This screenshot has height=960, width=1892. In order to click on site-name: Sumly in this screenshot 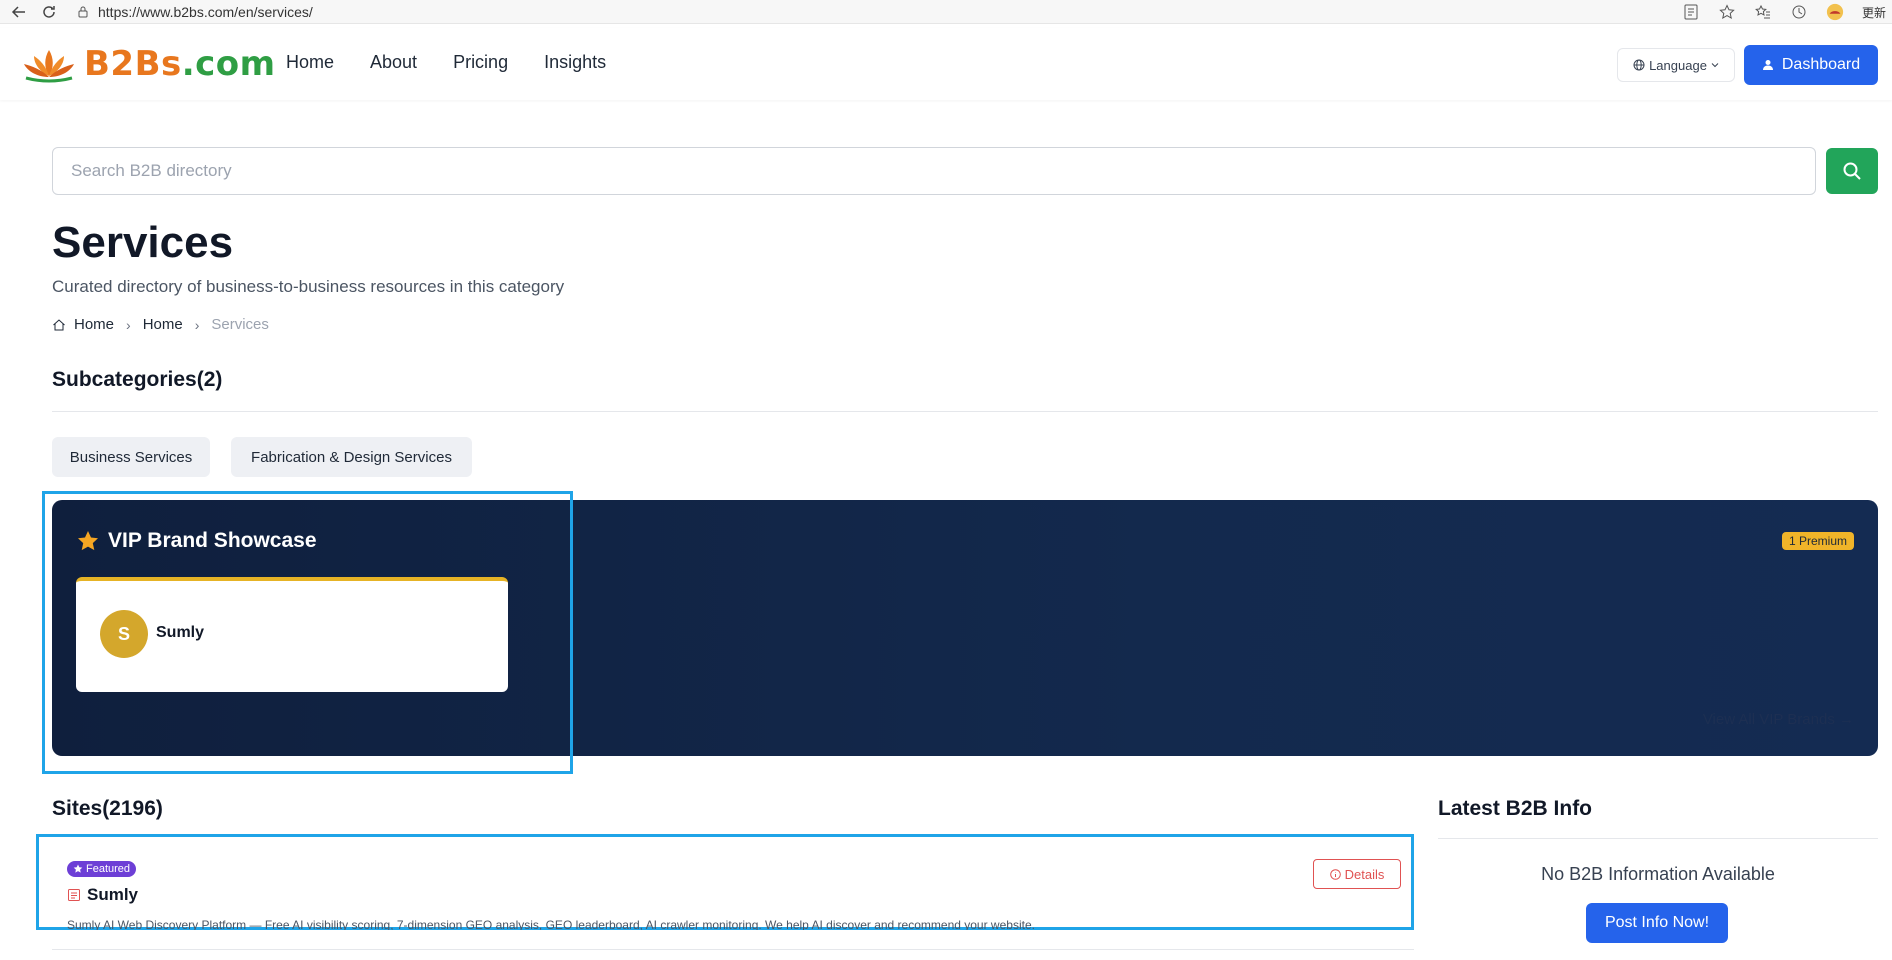, I will do `click(112, 895)`.